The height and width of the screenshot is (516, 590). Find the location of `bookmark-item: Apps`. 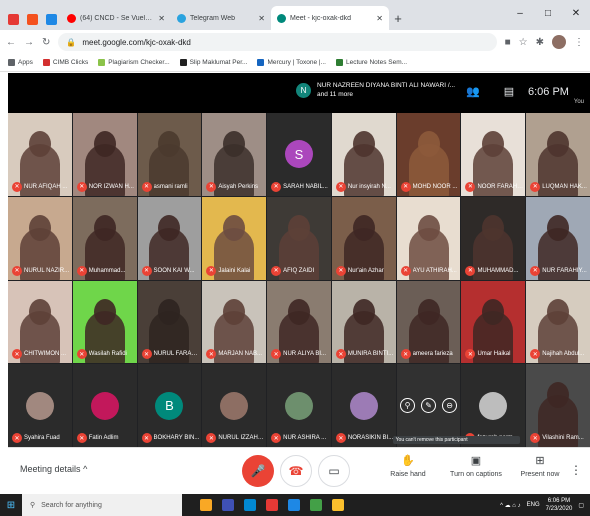

bookmark-item: Apps is located at coordinates (20, 62).